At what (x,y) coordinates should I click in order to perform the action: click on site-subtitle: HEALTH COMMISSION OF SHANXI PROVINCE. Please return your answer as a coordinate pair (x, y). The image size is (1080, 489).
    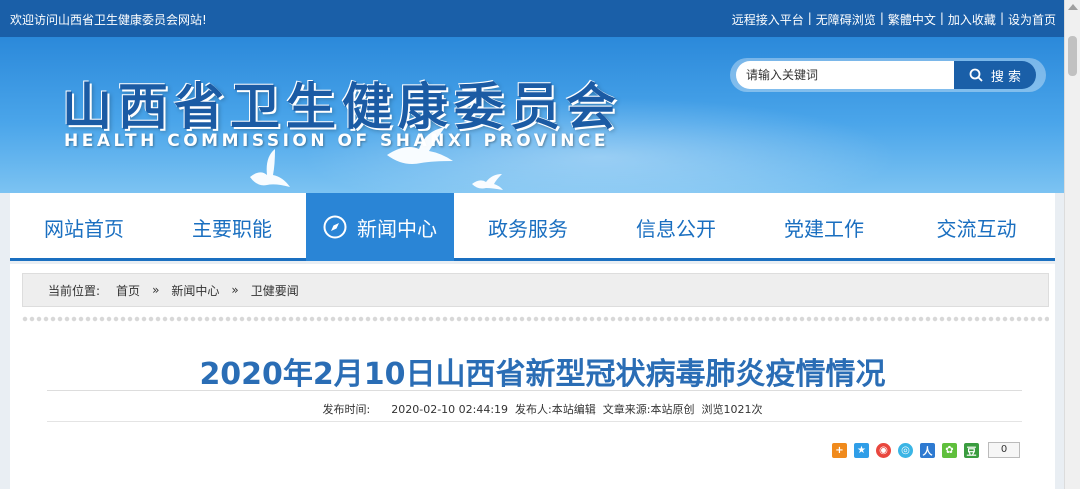
    Looking at the image, I should click on (337, 141).